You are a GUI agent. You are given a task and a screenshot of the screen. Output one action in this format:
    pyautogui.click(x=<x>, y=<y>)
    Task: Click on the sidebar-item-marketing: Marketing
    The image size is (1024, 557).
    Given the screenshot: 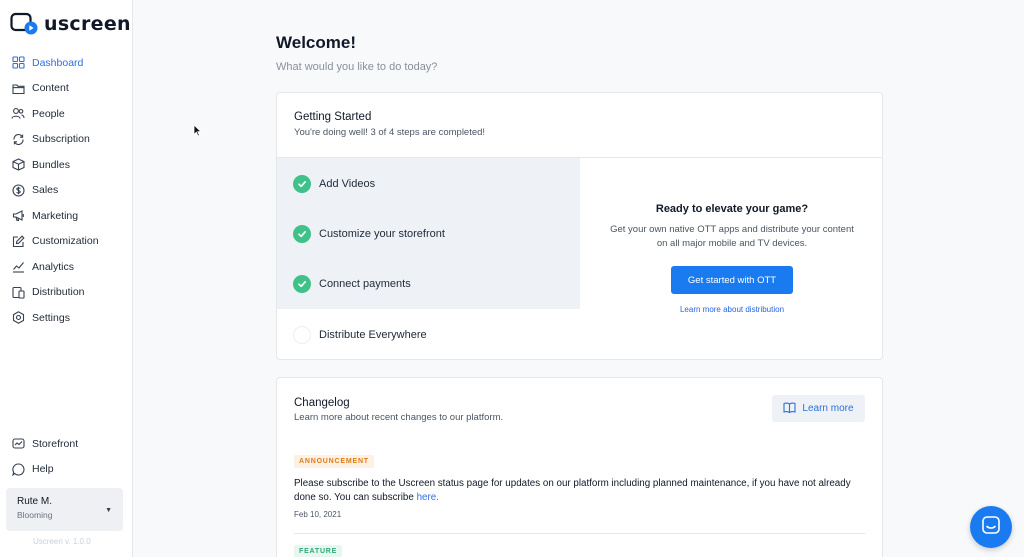 What is the action you would take?
    pyautogui.click(x=66, y=216)
    